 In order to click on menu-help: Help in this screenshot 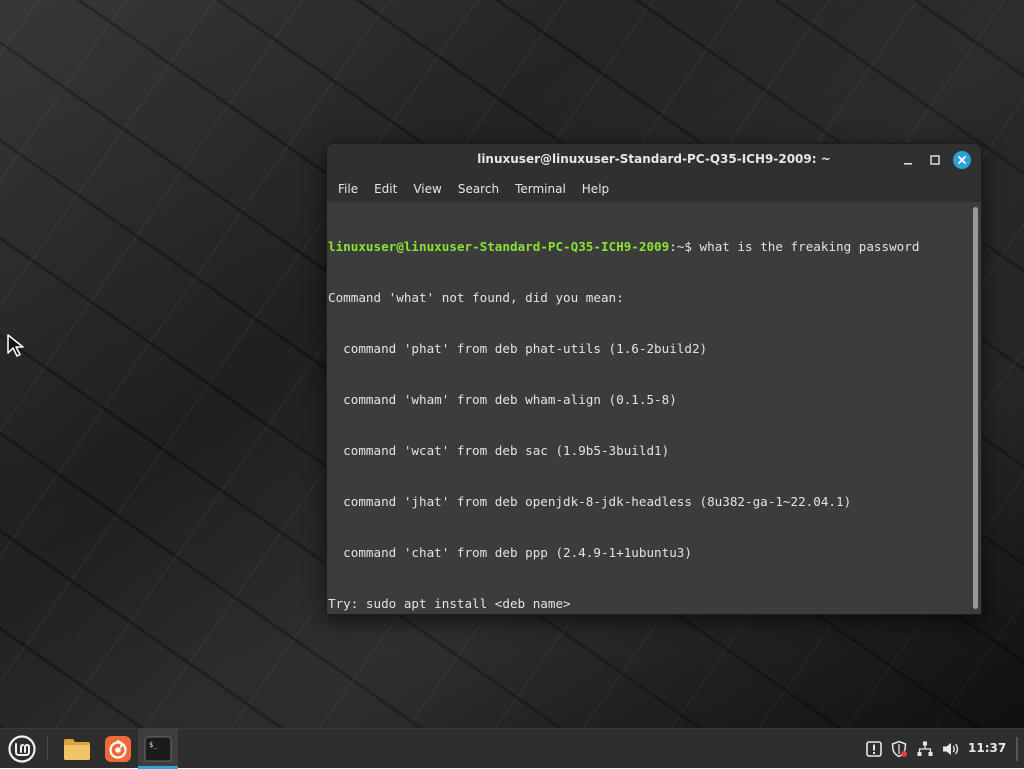, I will do `click(595, 189)`.